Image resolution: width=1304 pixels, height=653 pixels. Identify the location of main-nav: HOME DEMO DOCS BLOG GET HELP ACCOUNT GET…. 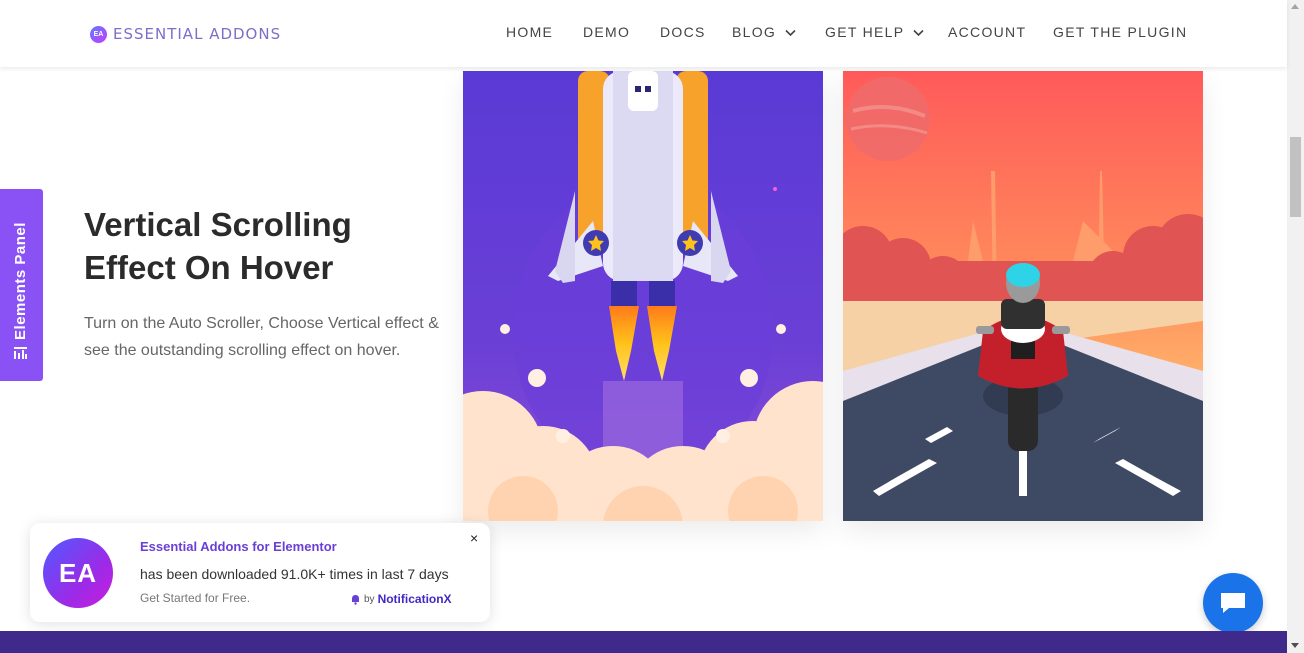
(643, 33).